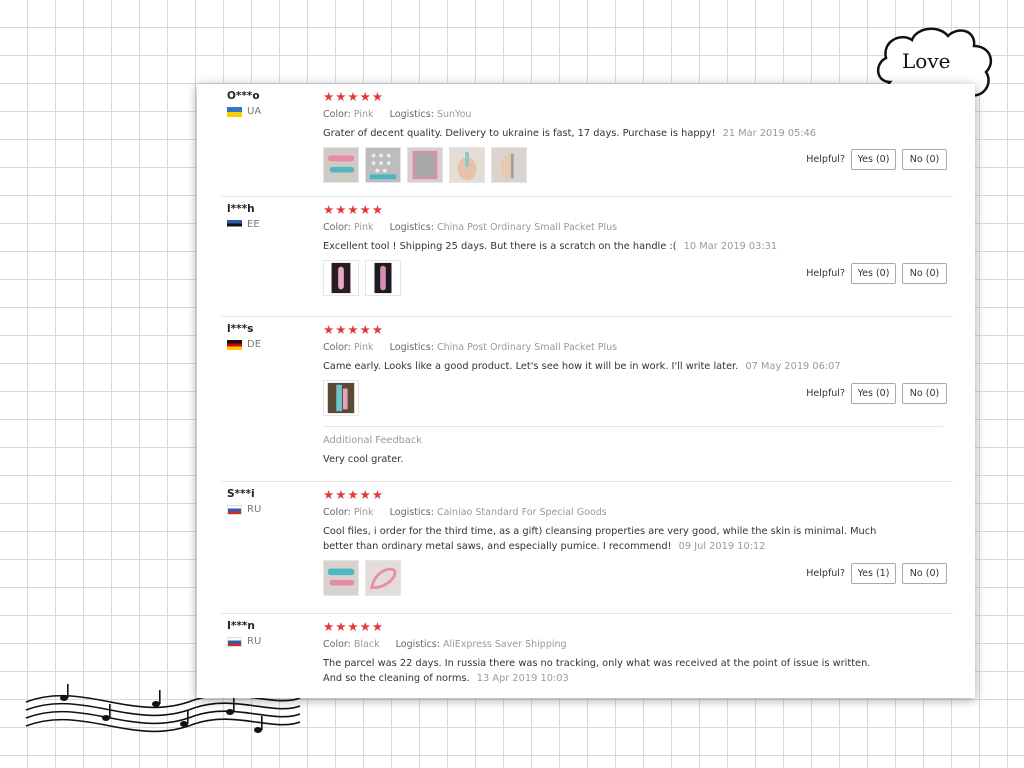 This screenshot has height=768, width=1024. I want to click on yes-button: Yes (1), so click(873, 573).